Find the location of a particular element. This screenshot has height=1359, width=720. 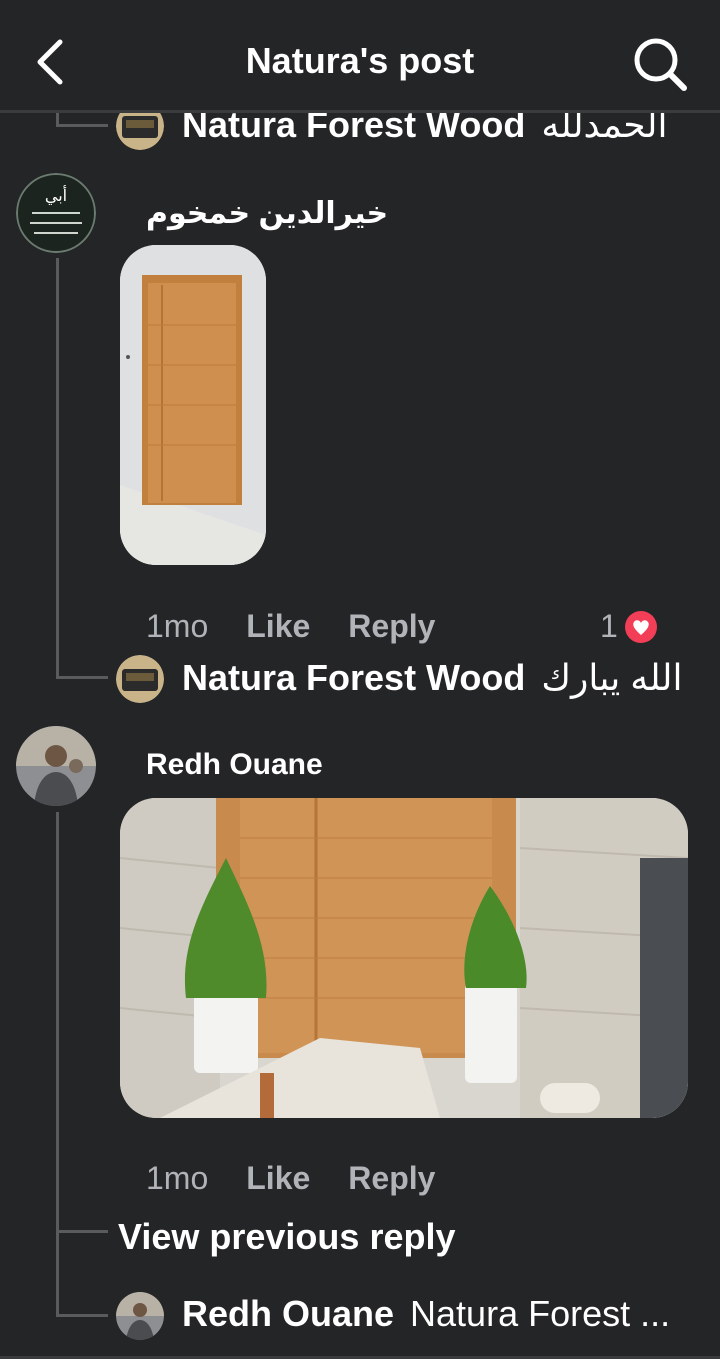

reply-row: Natura Forest Wood الله يبارك is located at coordinates (432, 678).